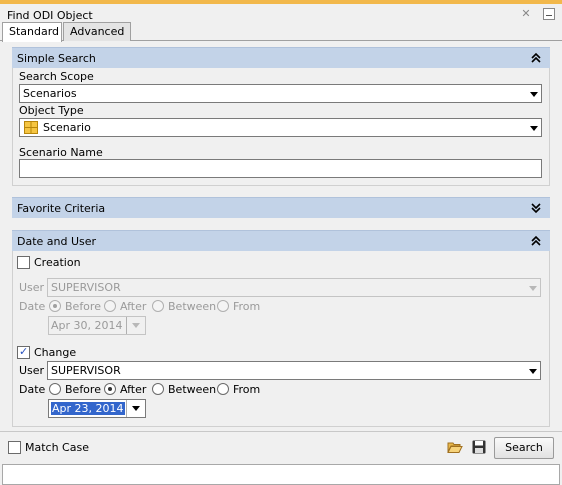  What do you see at coordinates (55, 389) in the screenshot?
I see `change-before-radio` at bounding box center [55, 389].